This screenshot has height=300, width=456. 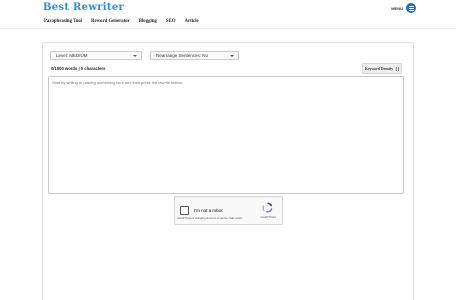 I want to click on captcha-label: I'm not a robot, so click(x=208, y=210).